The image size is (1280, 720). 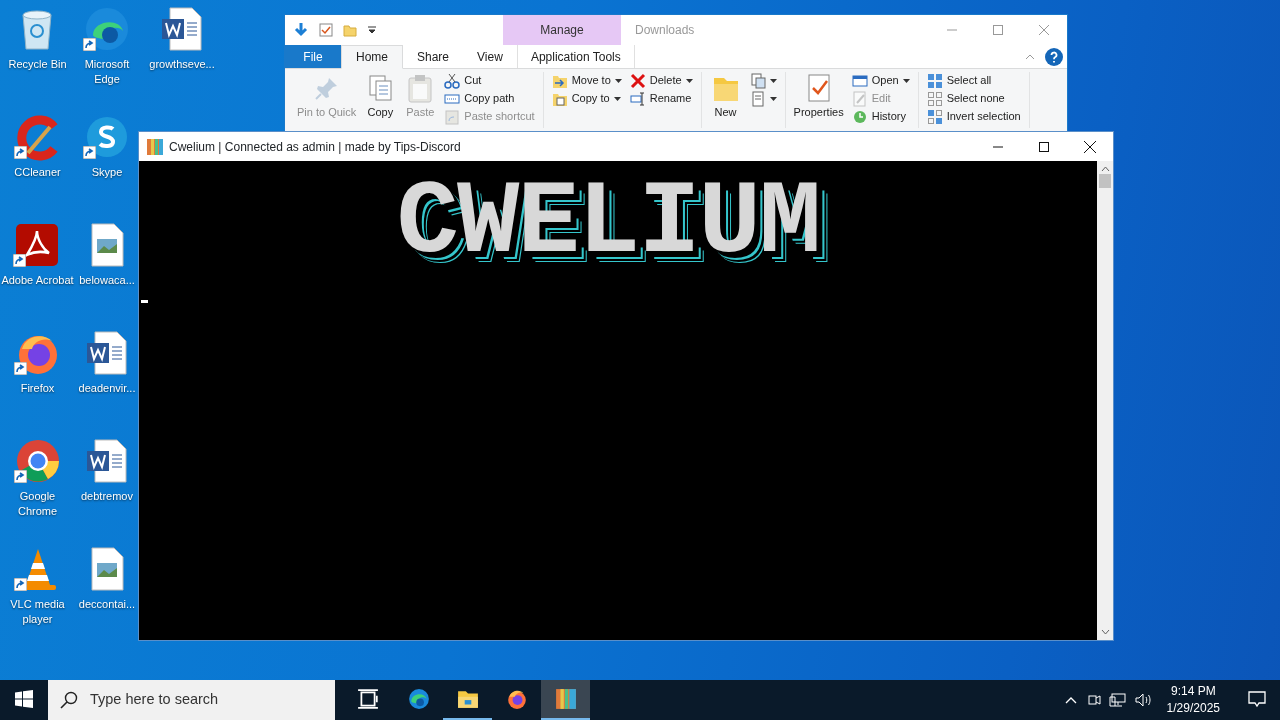 I want to click on folder-icon, so click(x=467, y=699).